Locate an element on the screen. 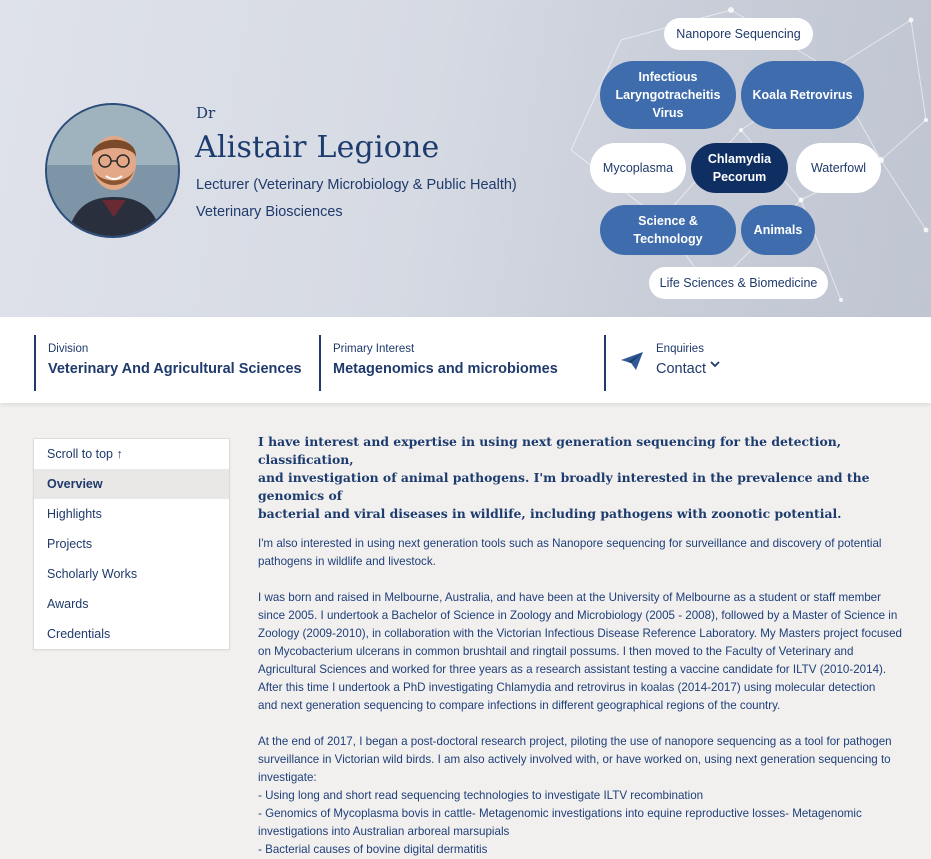 This screenshot has width=931, height=859. tag-animals: Animals is located at coordinates (778, 230).